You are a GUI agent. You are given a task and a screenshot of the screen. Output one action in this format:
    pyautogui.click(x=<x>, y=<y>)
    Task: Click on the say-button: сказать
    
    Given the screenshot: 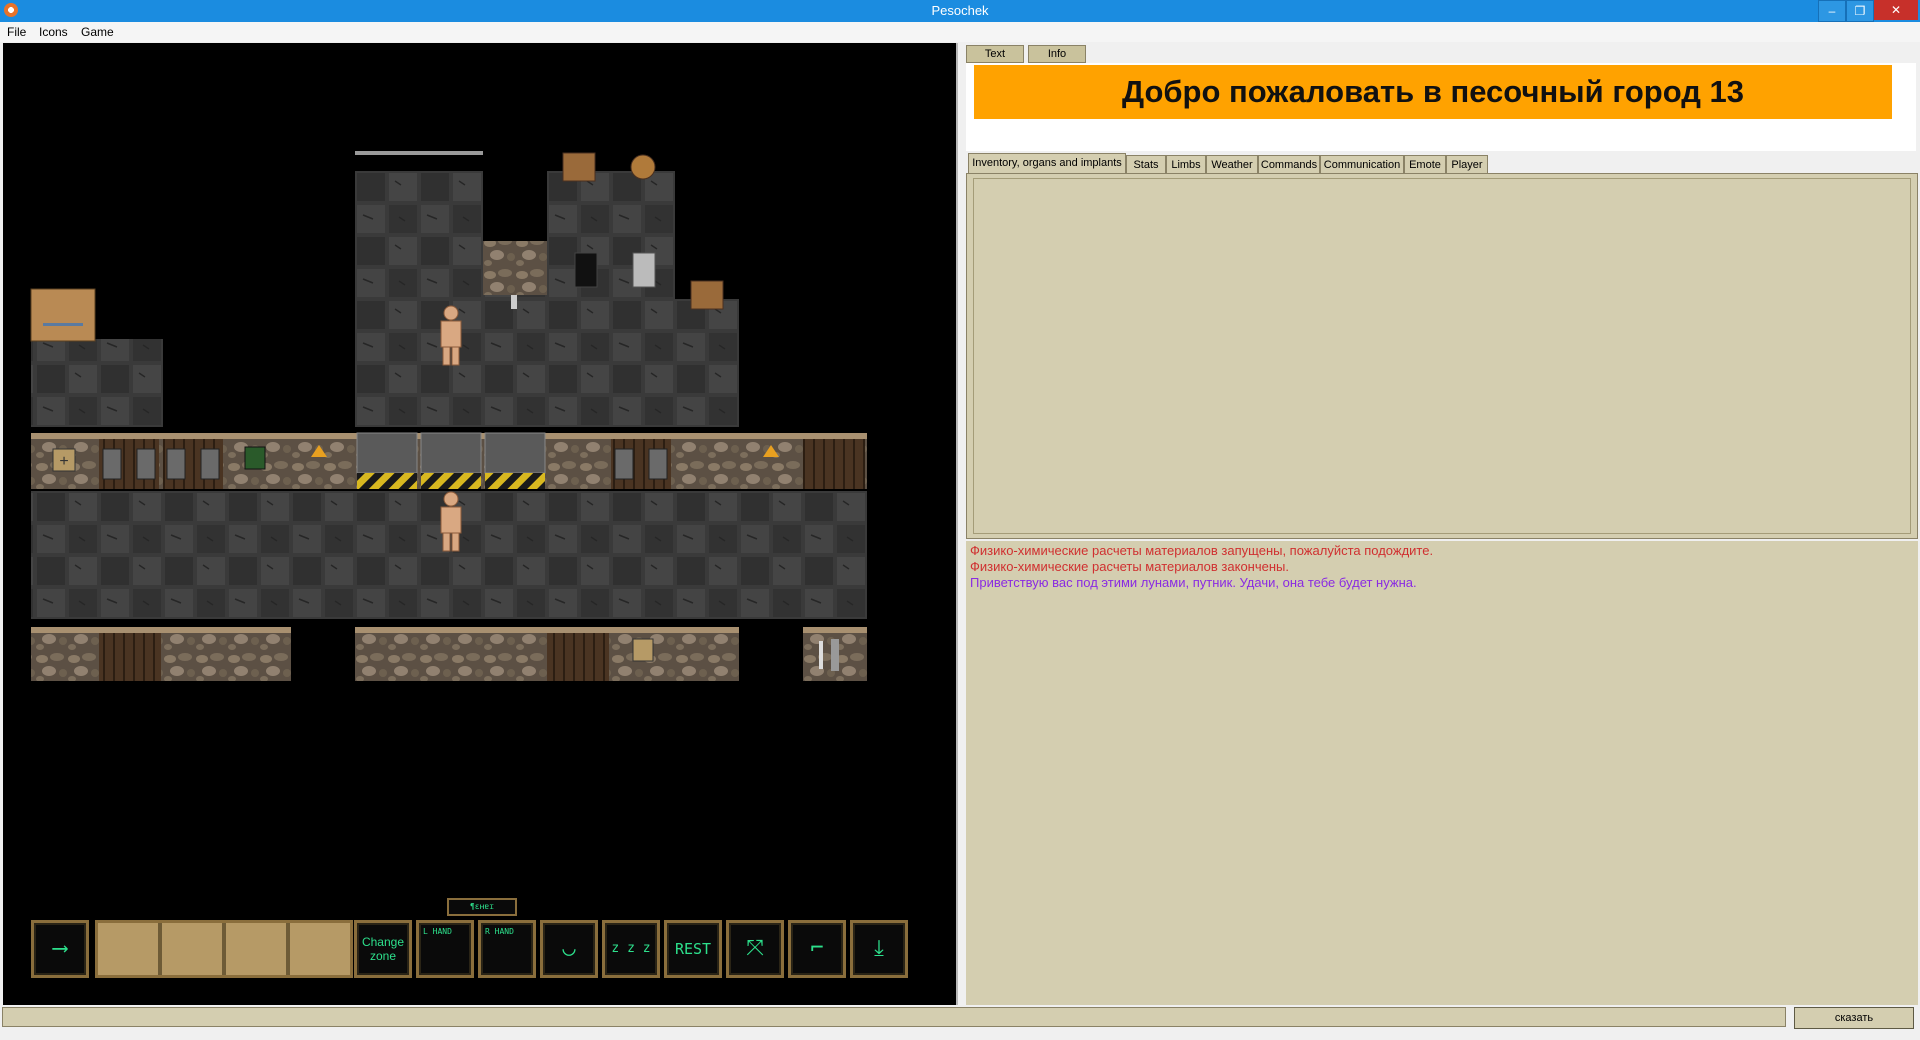 What is the action you would take?
    pyautogui.click(x=1854, y=1018)
    